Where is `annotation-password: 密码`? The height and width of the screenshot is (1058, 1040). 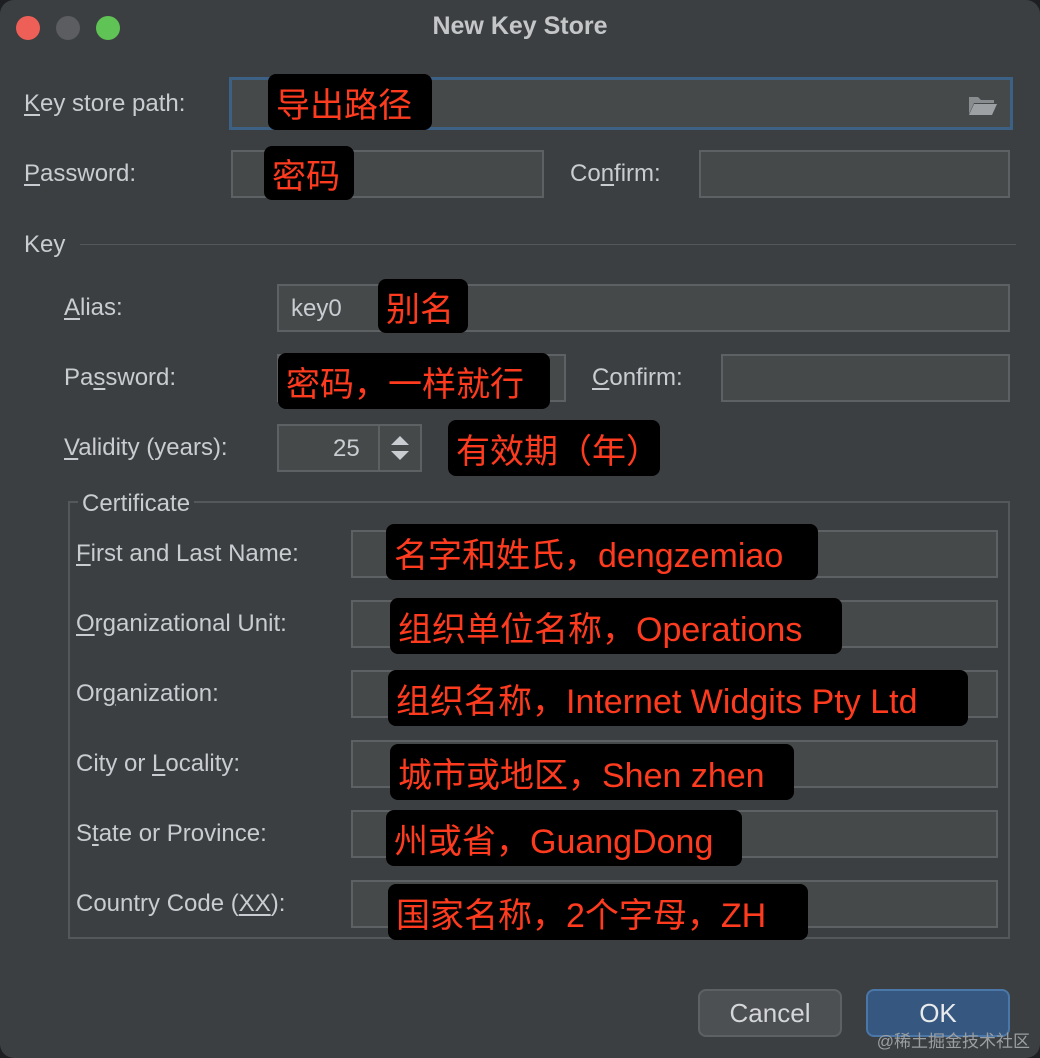 annotation-password: 密码 is located at coordinates (309, 173).